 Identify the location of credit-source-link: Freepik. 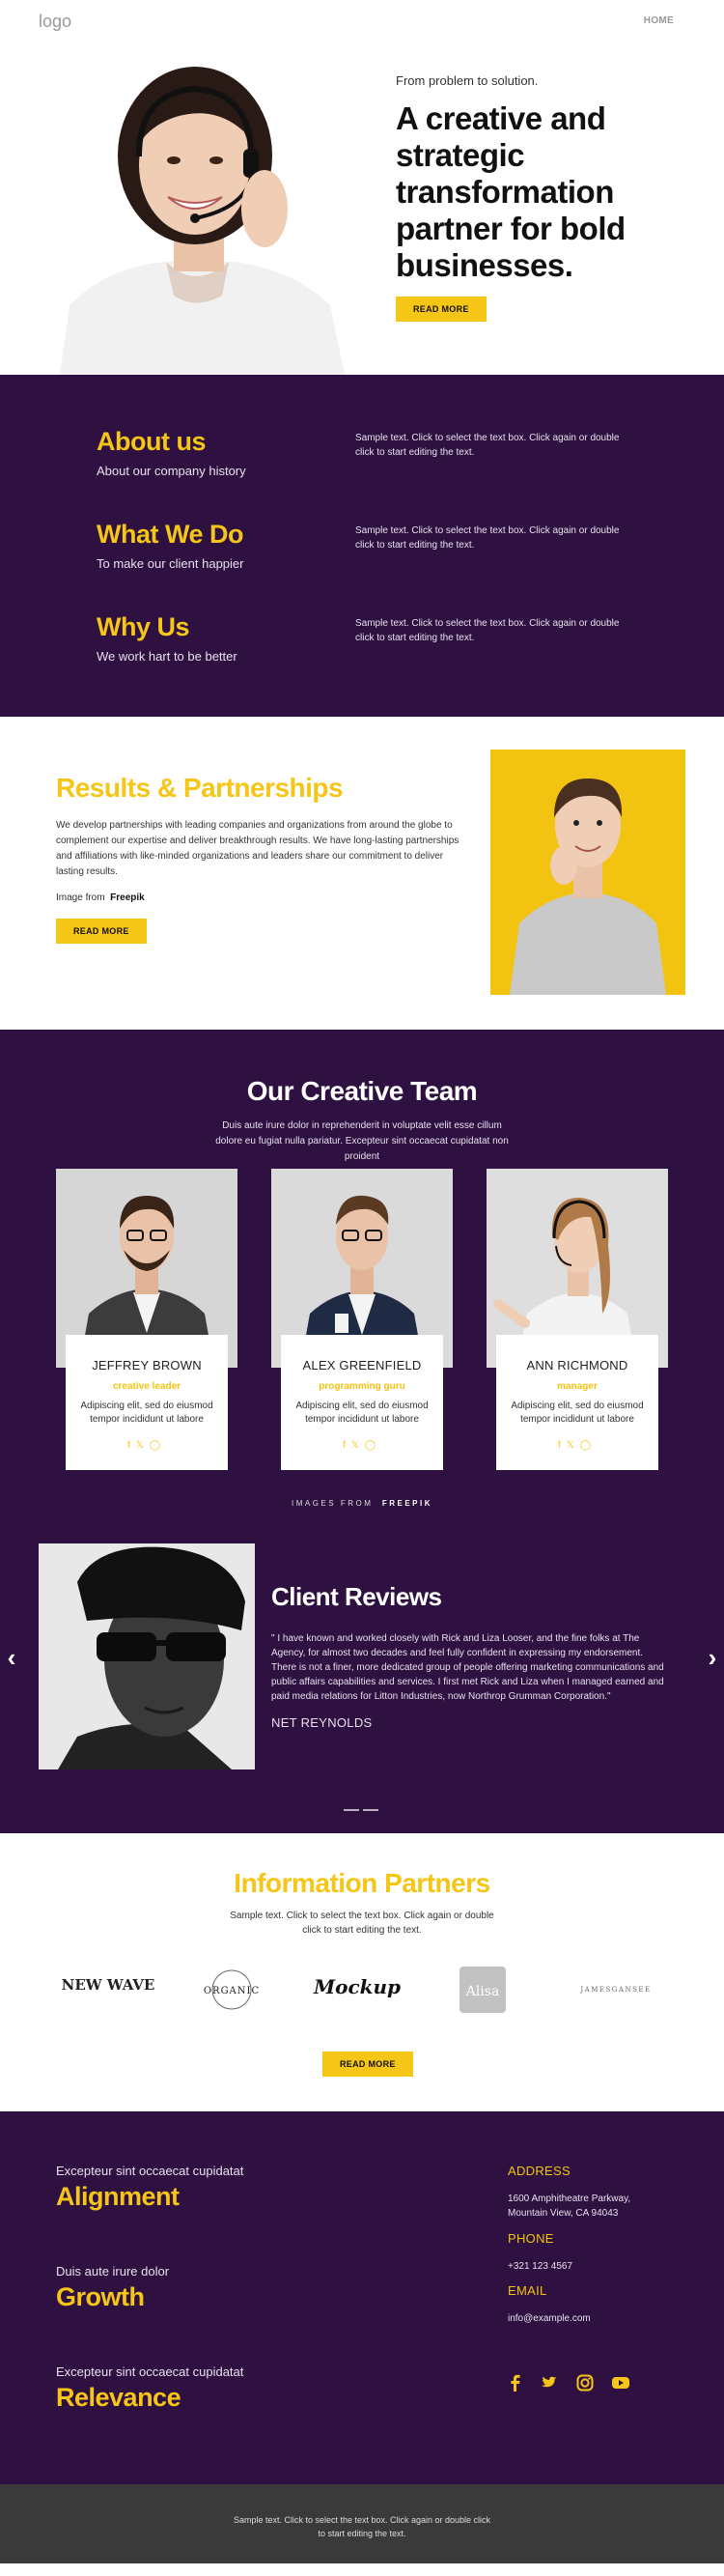
(128, 897).